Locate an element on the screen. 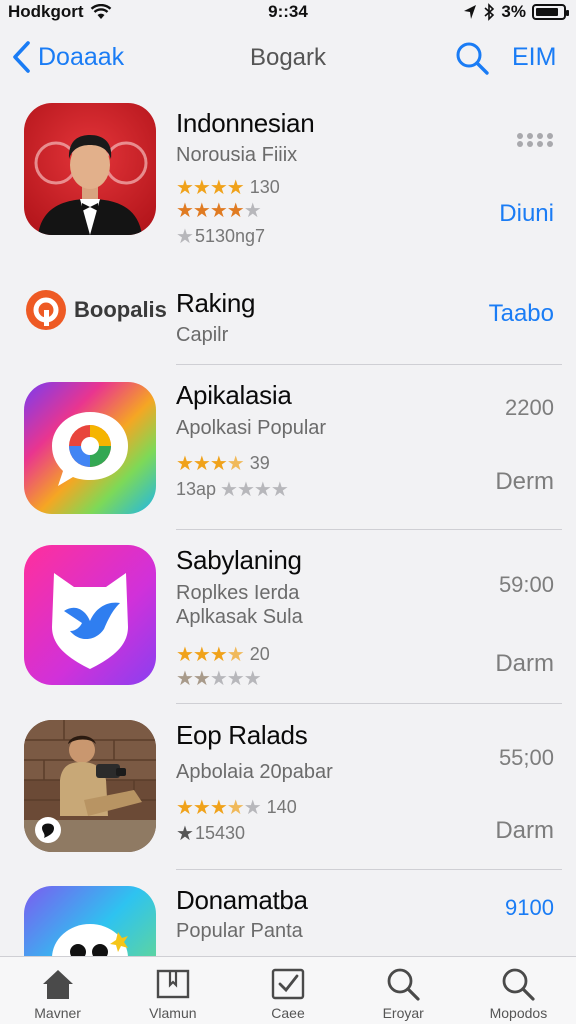 This screenshot has width=576, height=1024. home-icon is located at coordinates (57, 984).